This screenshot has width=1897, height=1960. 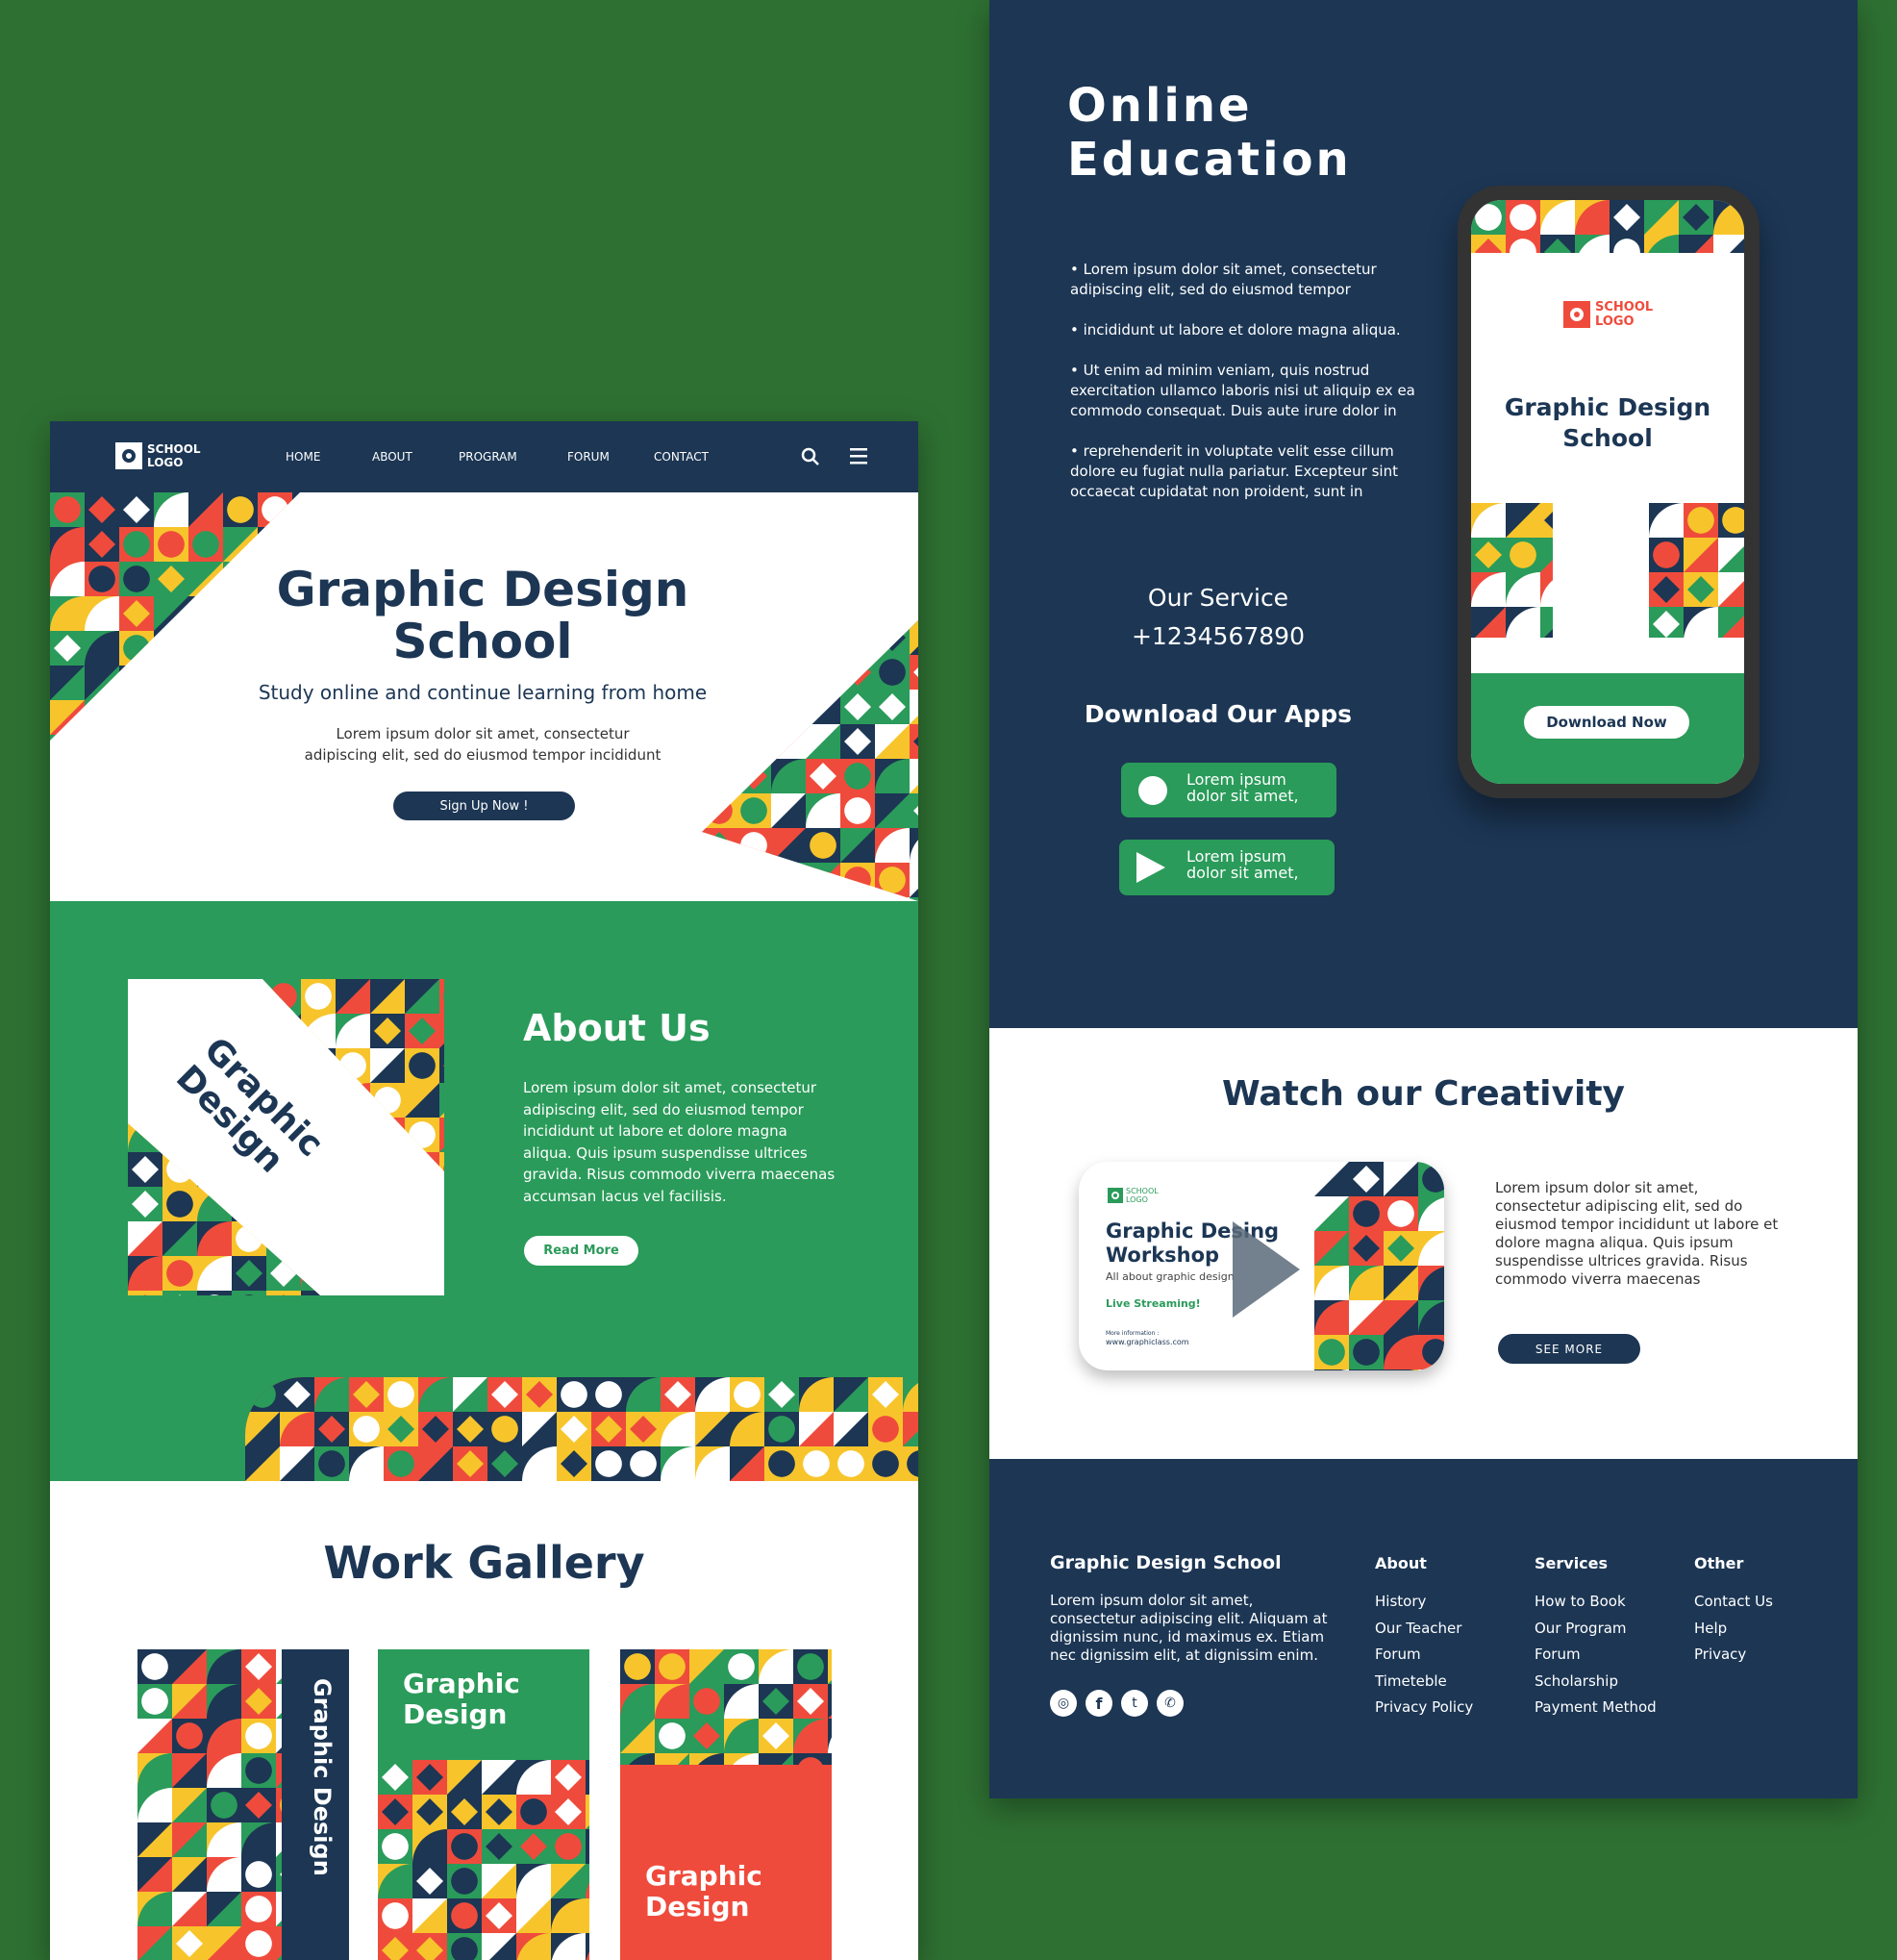 I want to click on see-more-button: SEE MORE, so click(x=1569, y=1349).